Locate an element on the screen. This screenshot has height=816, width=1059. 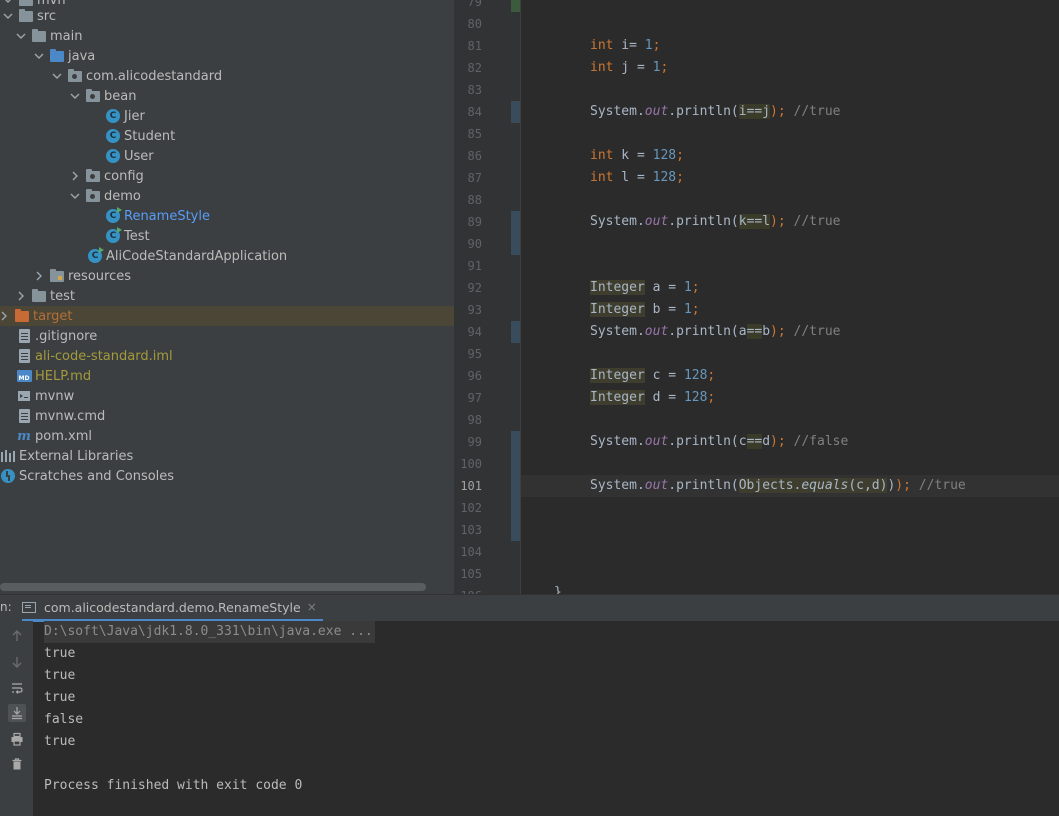
arrow-up-icon is located at coordinates (17, 636).